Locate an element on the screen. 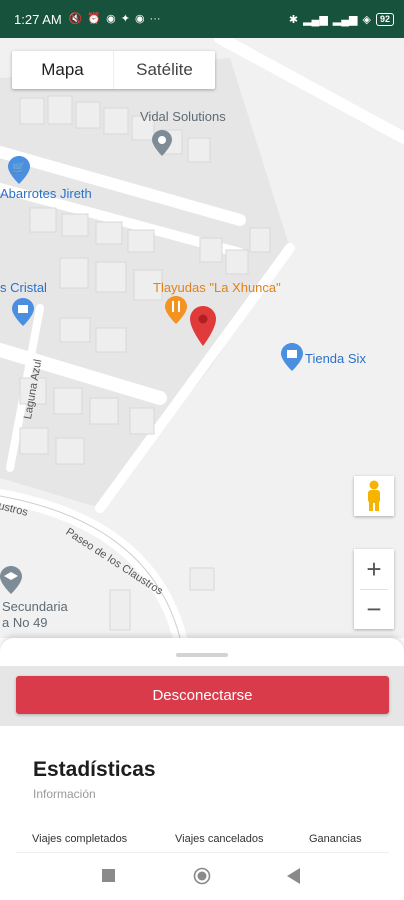 The image size is (404, 900). street-view-button is located at coordinates (374, 496).